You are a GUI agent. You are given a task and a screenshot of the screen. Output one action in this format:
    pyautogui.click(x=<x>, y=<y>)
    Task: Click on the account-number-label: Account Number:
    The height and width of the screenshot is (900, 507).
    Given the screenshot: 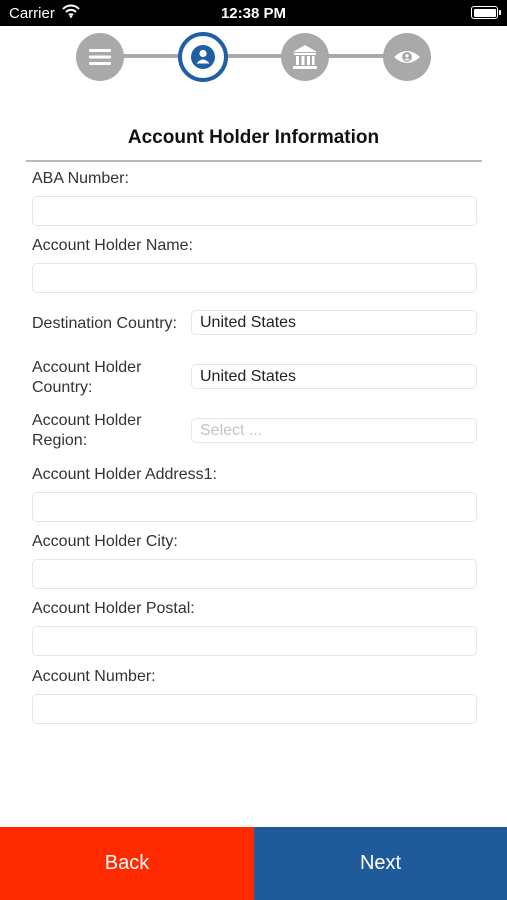 What is the action you would take?
    pyautogui.click(x=94, y=676)
    